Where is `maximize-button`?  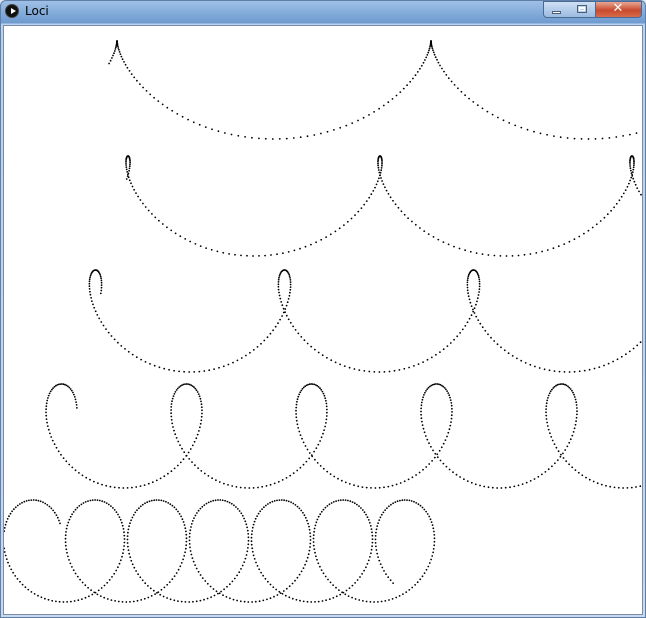 maximize-button is located at coordinates (582, 9).